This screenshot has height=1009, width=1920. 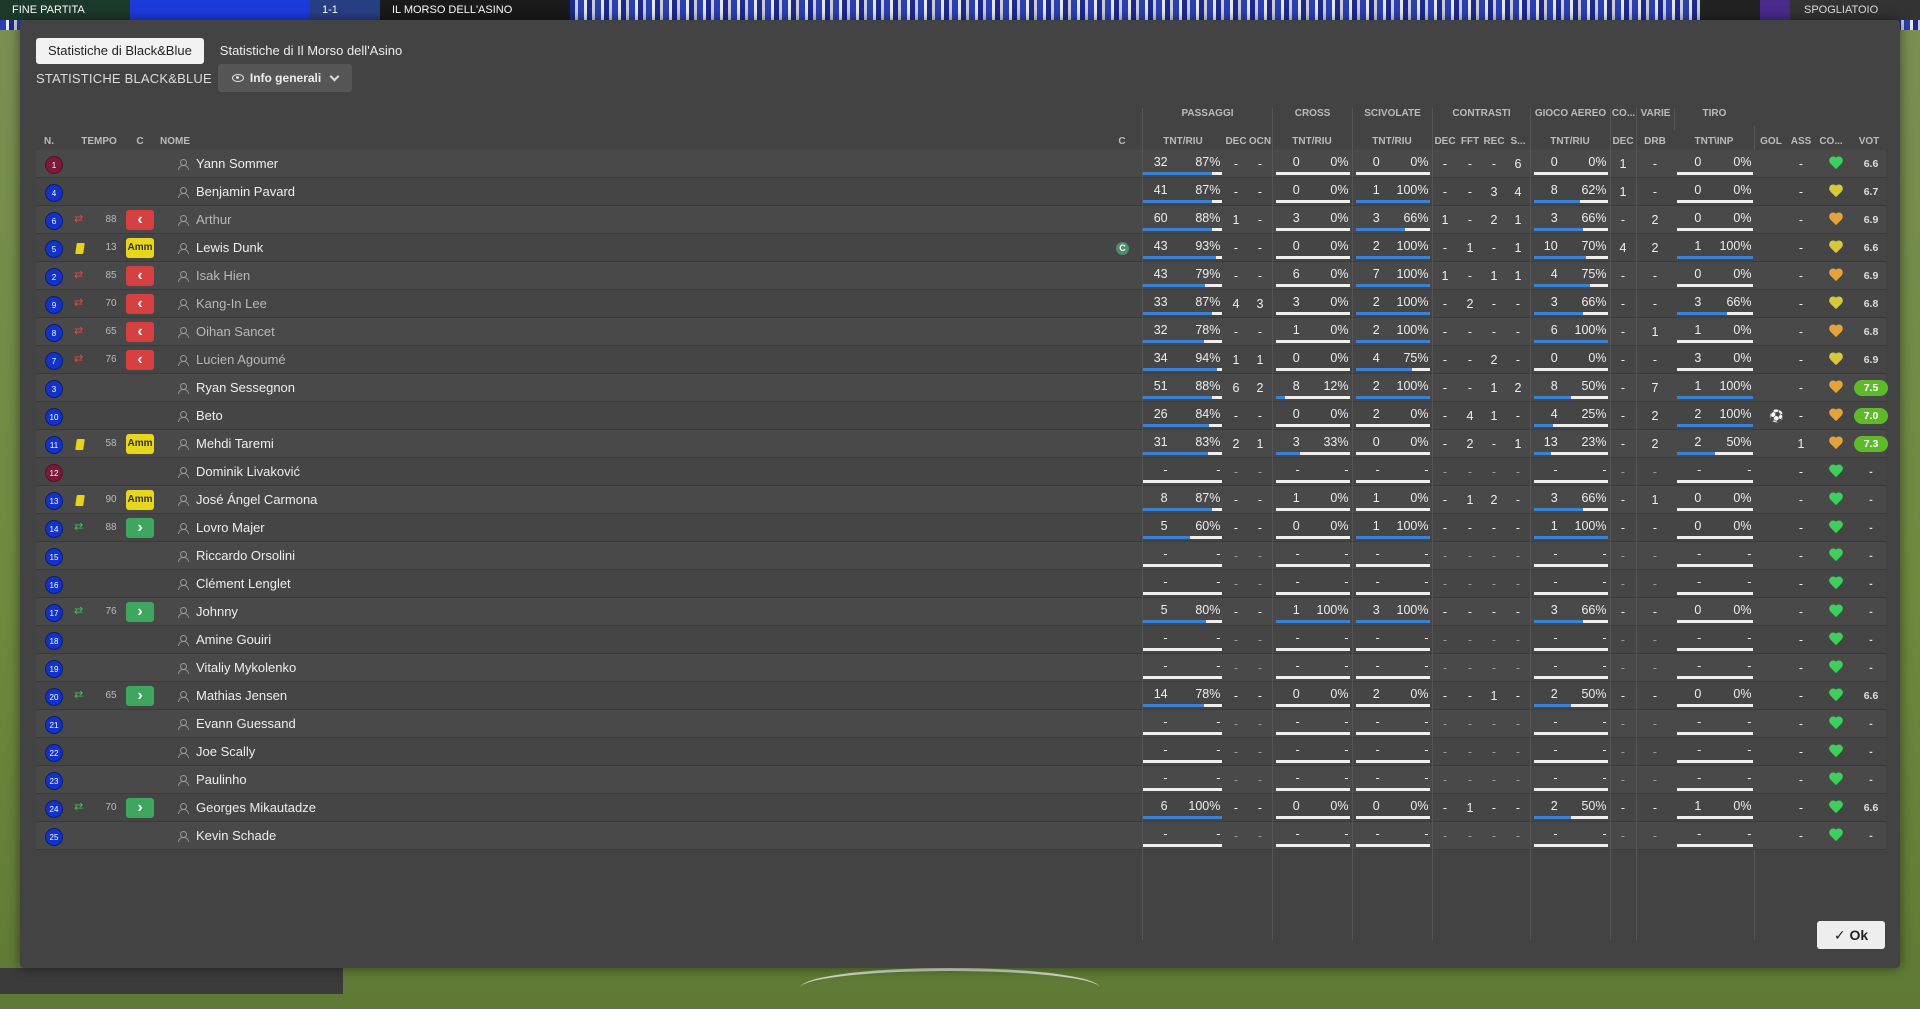 What do you see at coordinates (1570, 141) in the screenshot?
I see `col-aereo-tnt: TNT/RIU` at bounding box center [1570, 141].